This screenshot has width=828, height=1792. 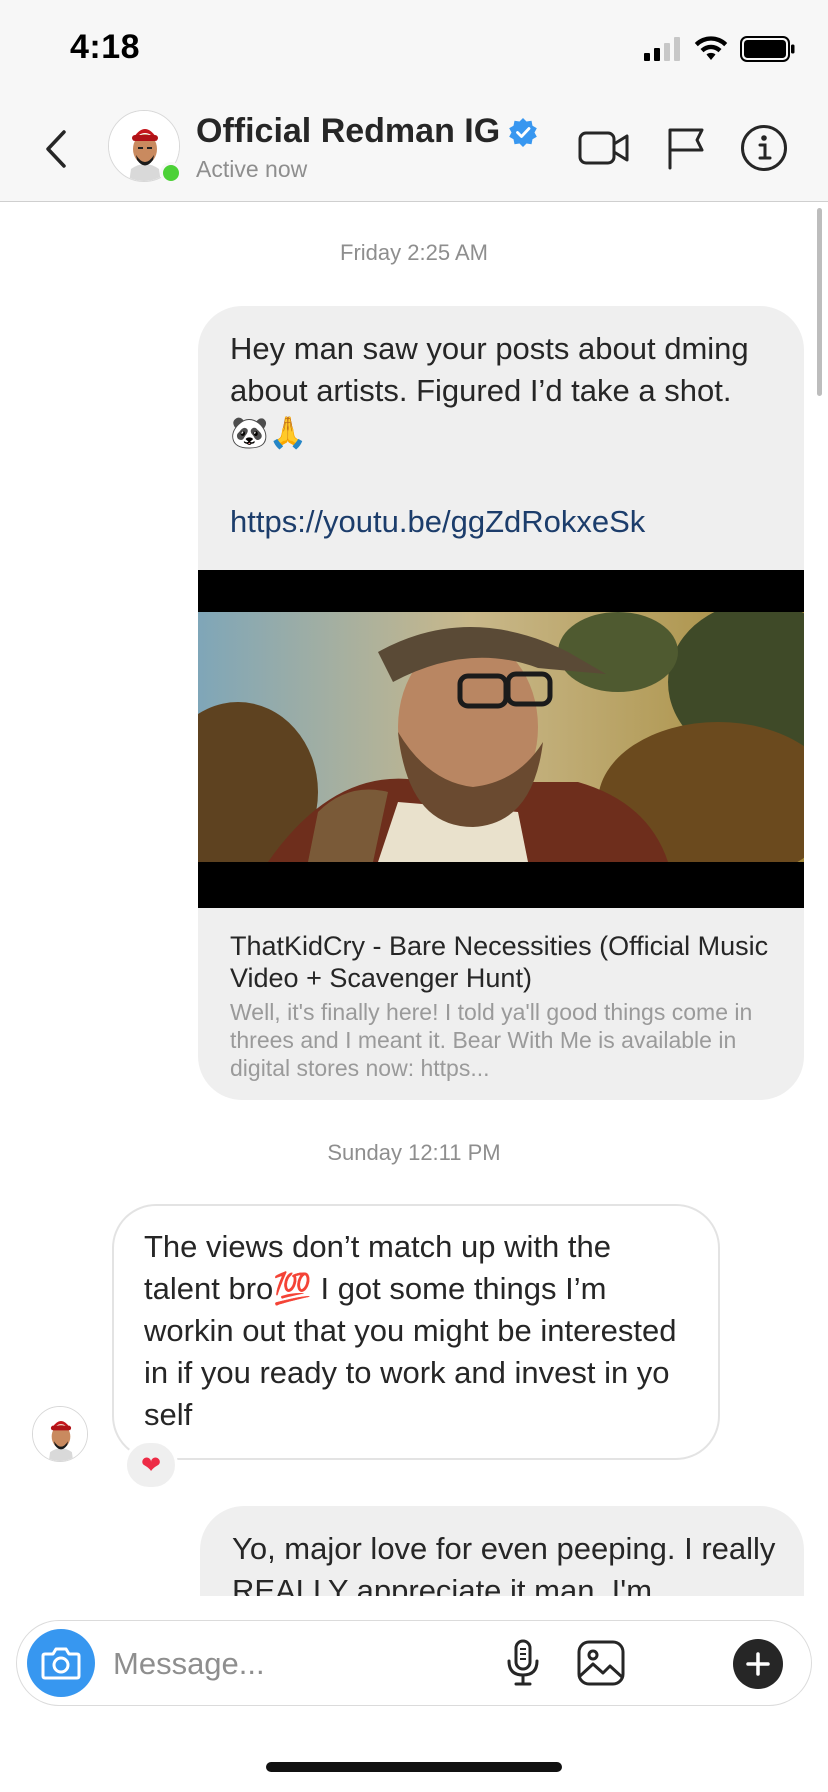 What do you see at coordinates (767, 49) in the screenshot?
I see `battery-icon` at bounding box center [767, 49].